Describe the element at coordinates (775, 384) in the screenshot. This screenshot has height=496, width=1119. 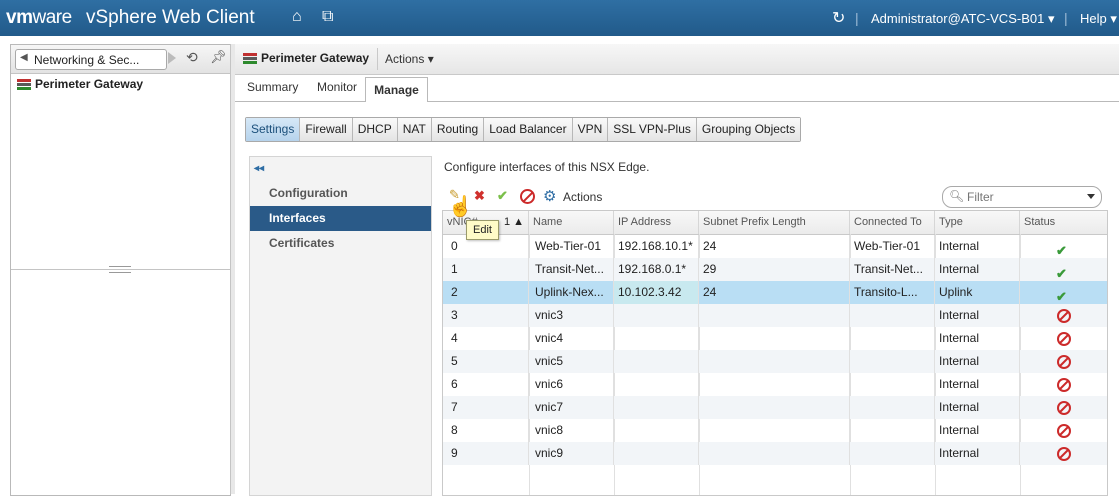
I see `table-row: 6 vnic6 Internal` at that location.